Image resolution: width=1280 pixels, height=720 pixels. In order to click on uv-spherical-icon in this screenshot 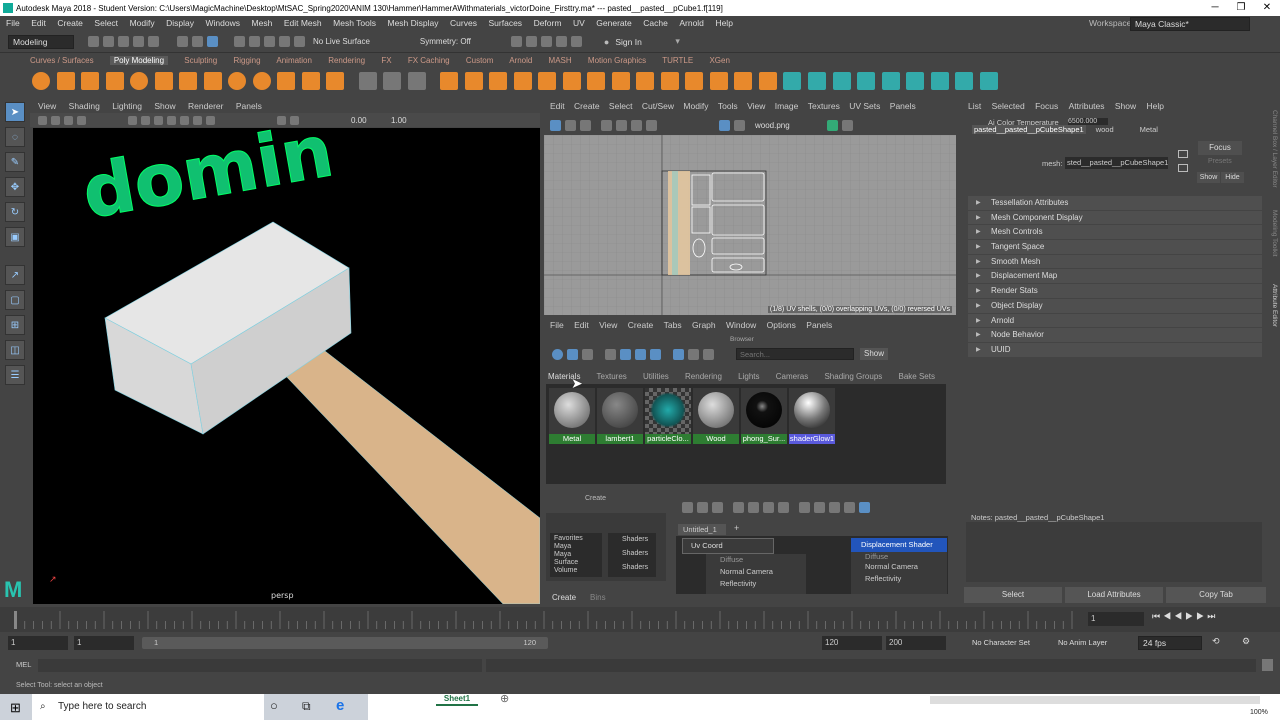, I will do `click(866, 81)`.